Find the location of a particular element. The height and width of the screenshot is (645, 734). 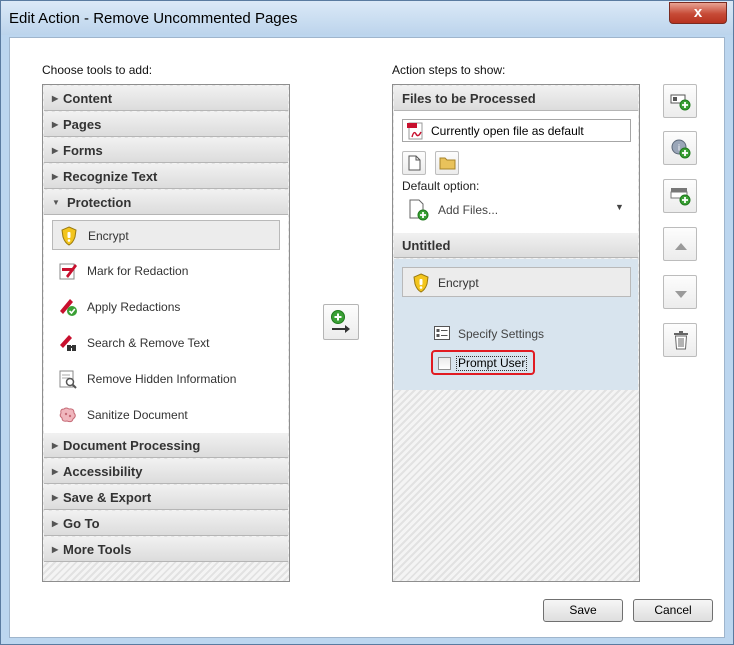

insert-step-icon is located at coordinates (681, 103).